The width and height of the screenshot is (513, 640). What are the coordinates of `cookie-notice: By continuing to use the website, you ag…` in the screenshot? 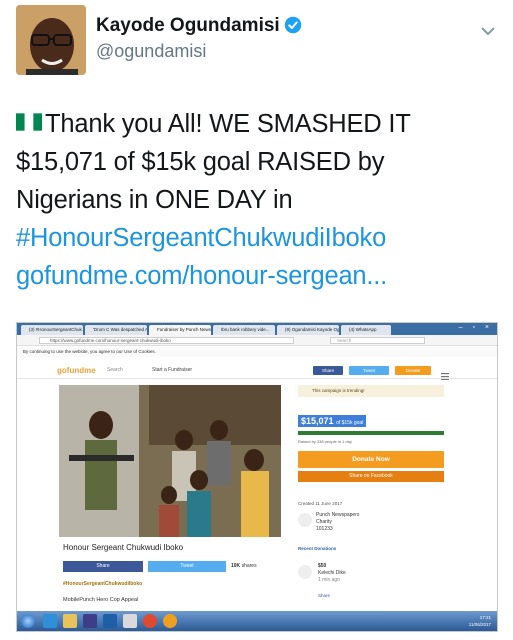 It's located at (257, 352).